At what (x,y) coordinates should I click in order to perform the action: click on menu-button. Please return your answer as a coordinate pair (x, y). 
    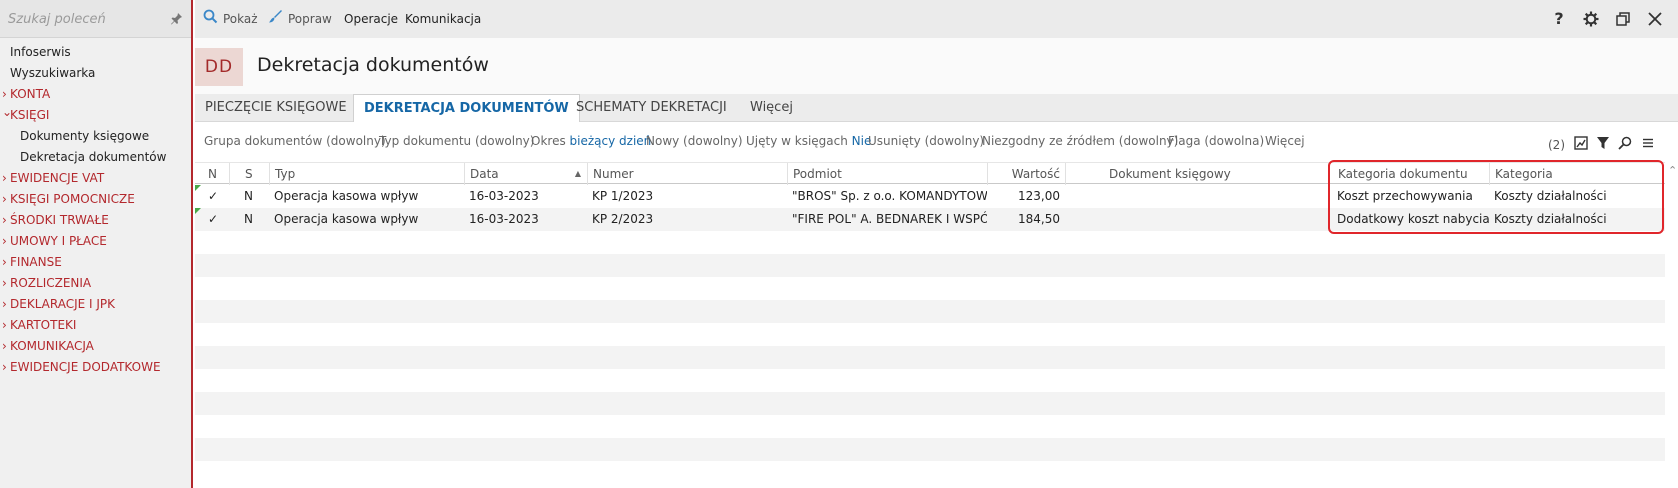
    Looking at the image, I should click on (1648, 144).